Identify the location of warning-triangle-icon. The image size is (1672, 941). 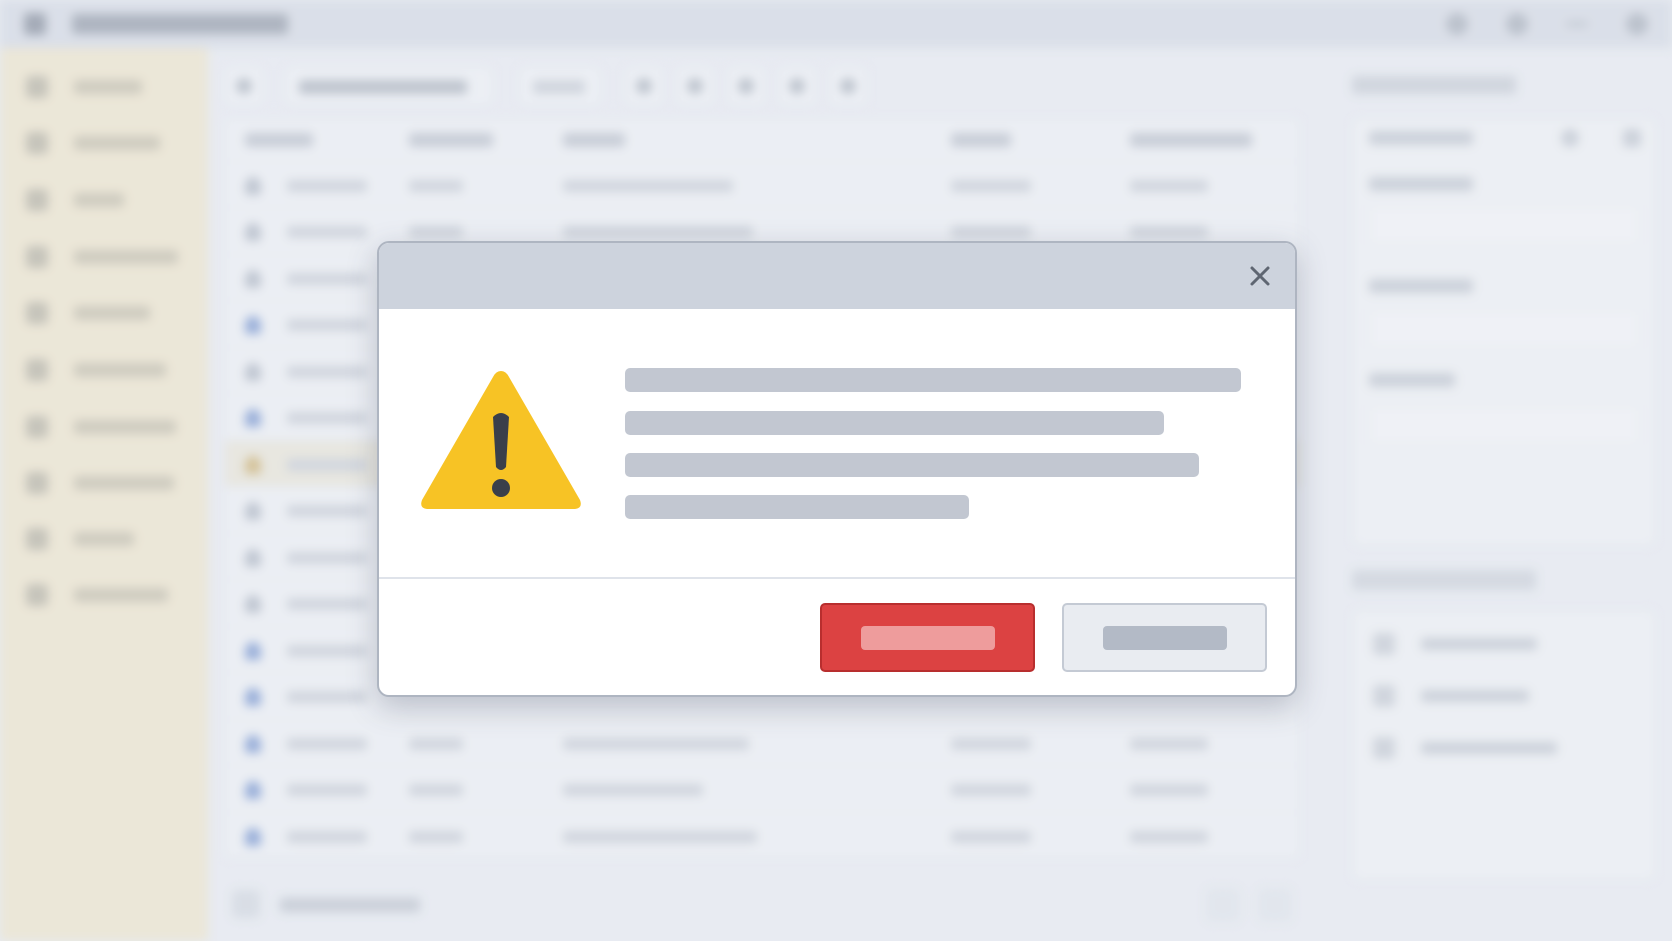
(501, 440).